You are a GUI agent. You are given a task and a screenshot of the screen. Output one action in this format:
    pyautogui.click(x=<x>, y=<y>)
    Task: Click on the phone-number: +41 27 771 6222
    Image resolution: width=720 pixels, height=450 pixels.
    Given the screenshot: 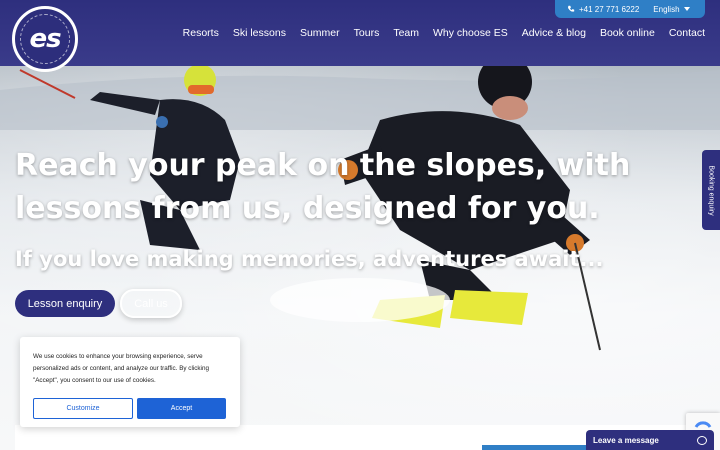 What is the action you would take?
    pyautogui.click(x=609, y=9)
    